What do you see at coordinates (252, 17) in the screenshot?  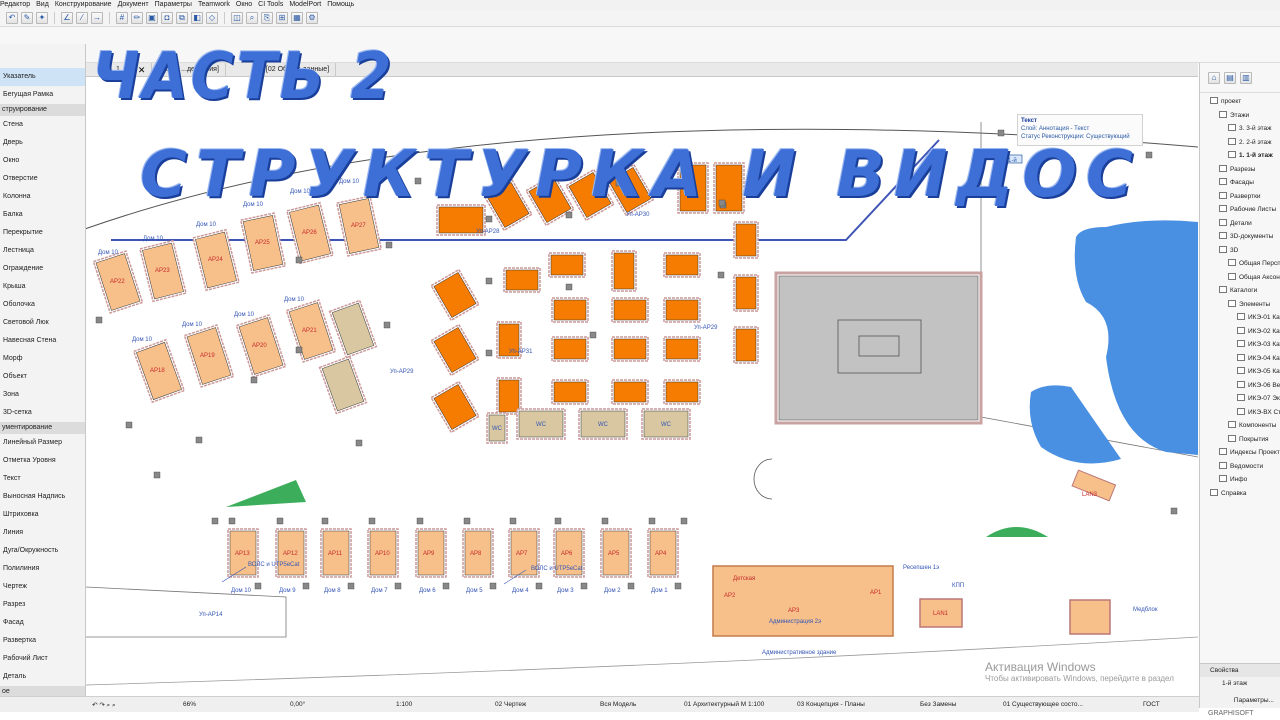 I see `zoom-icon: ⌕` at bounding box center [252, 17].